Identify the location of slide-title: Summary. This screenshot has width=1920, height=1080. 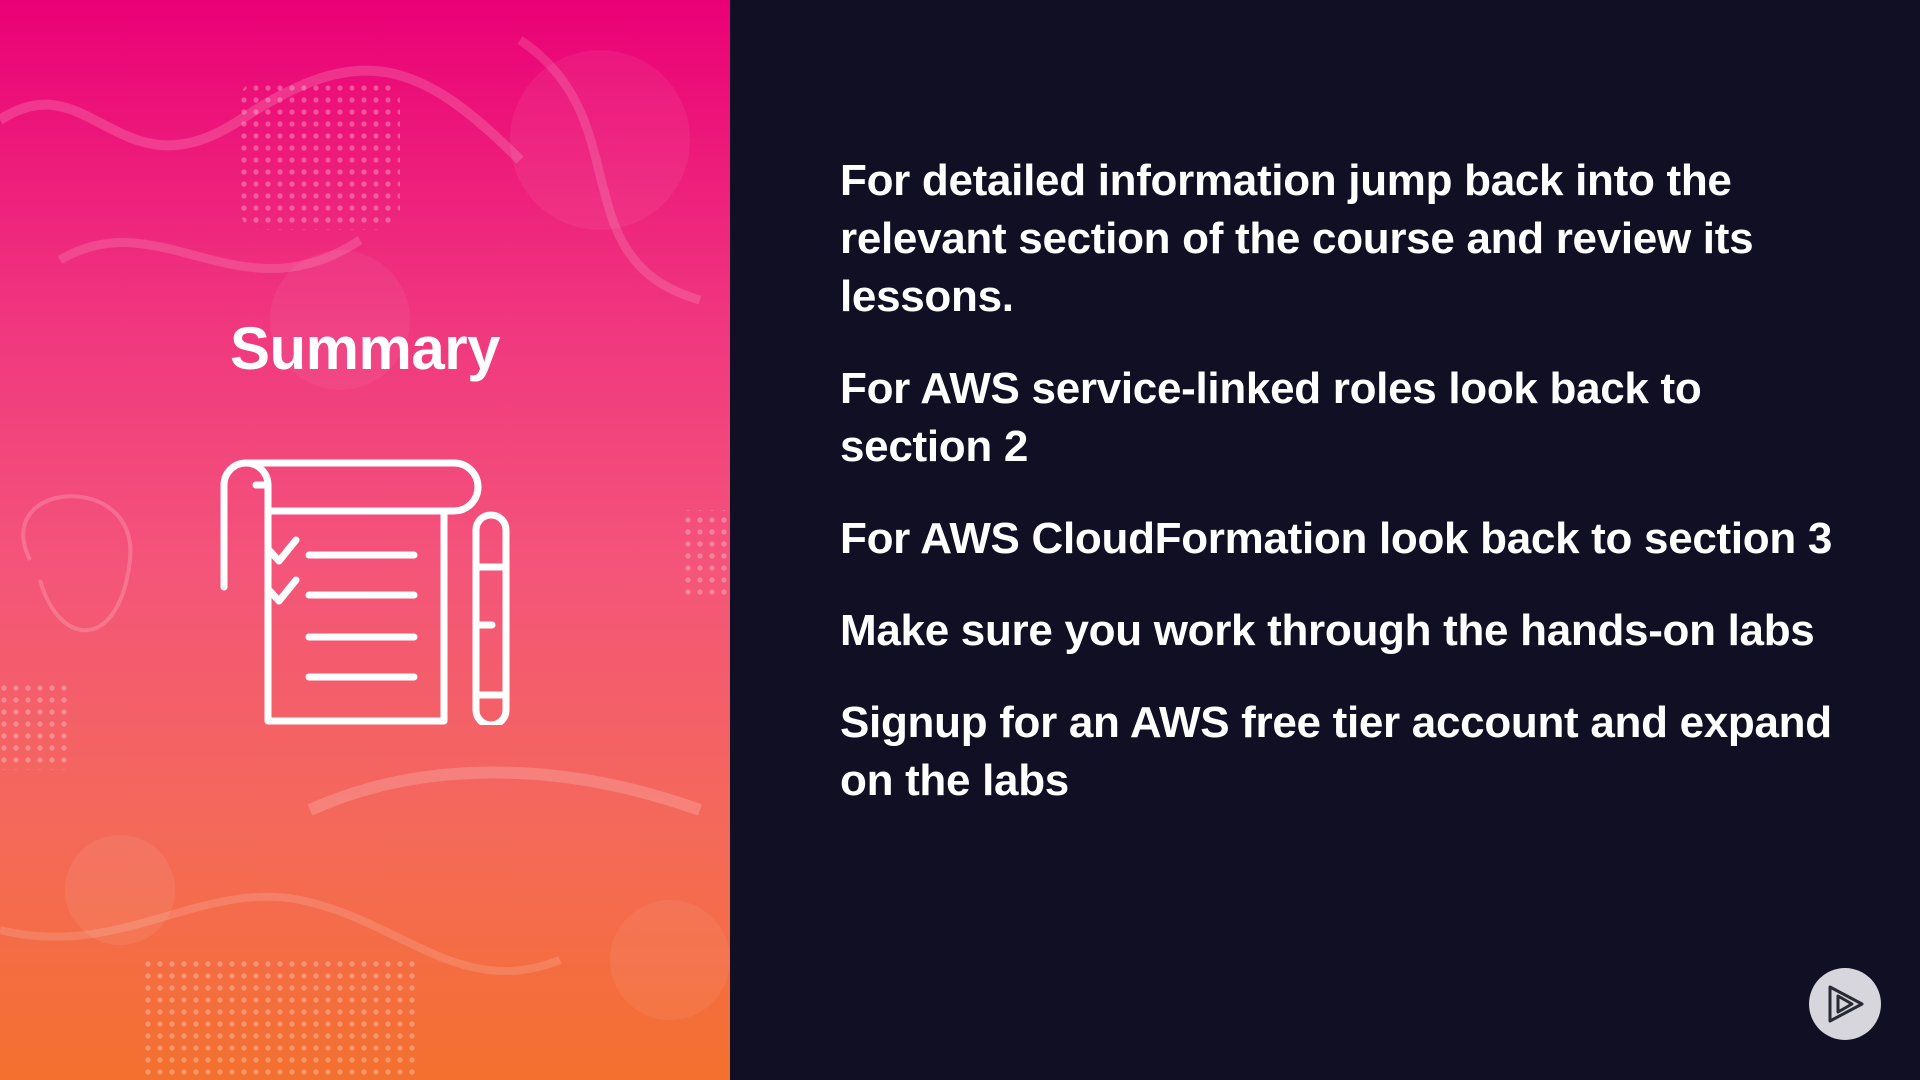
(365, 348).